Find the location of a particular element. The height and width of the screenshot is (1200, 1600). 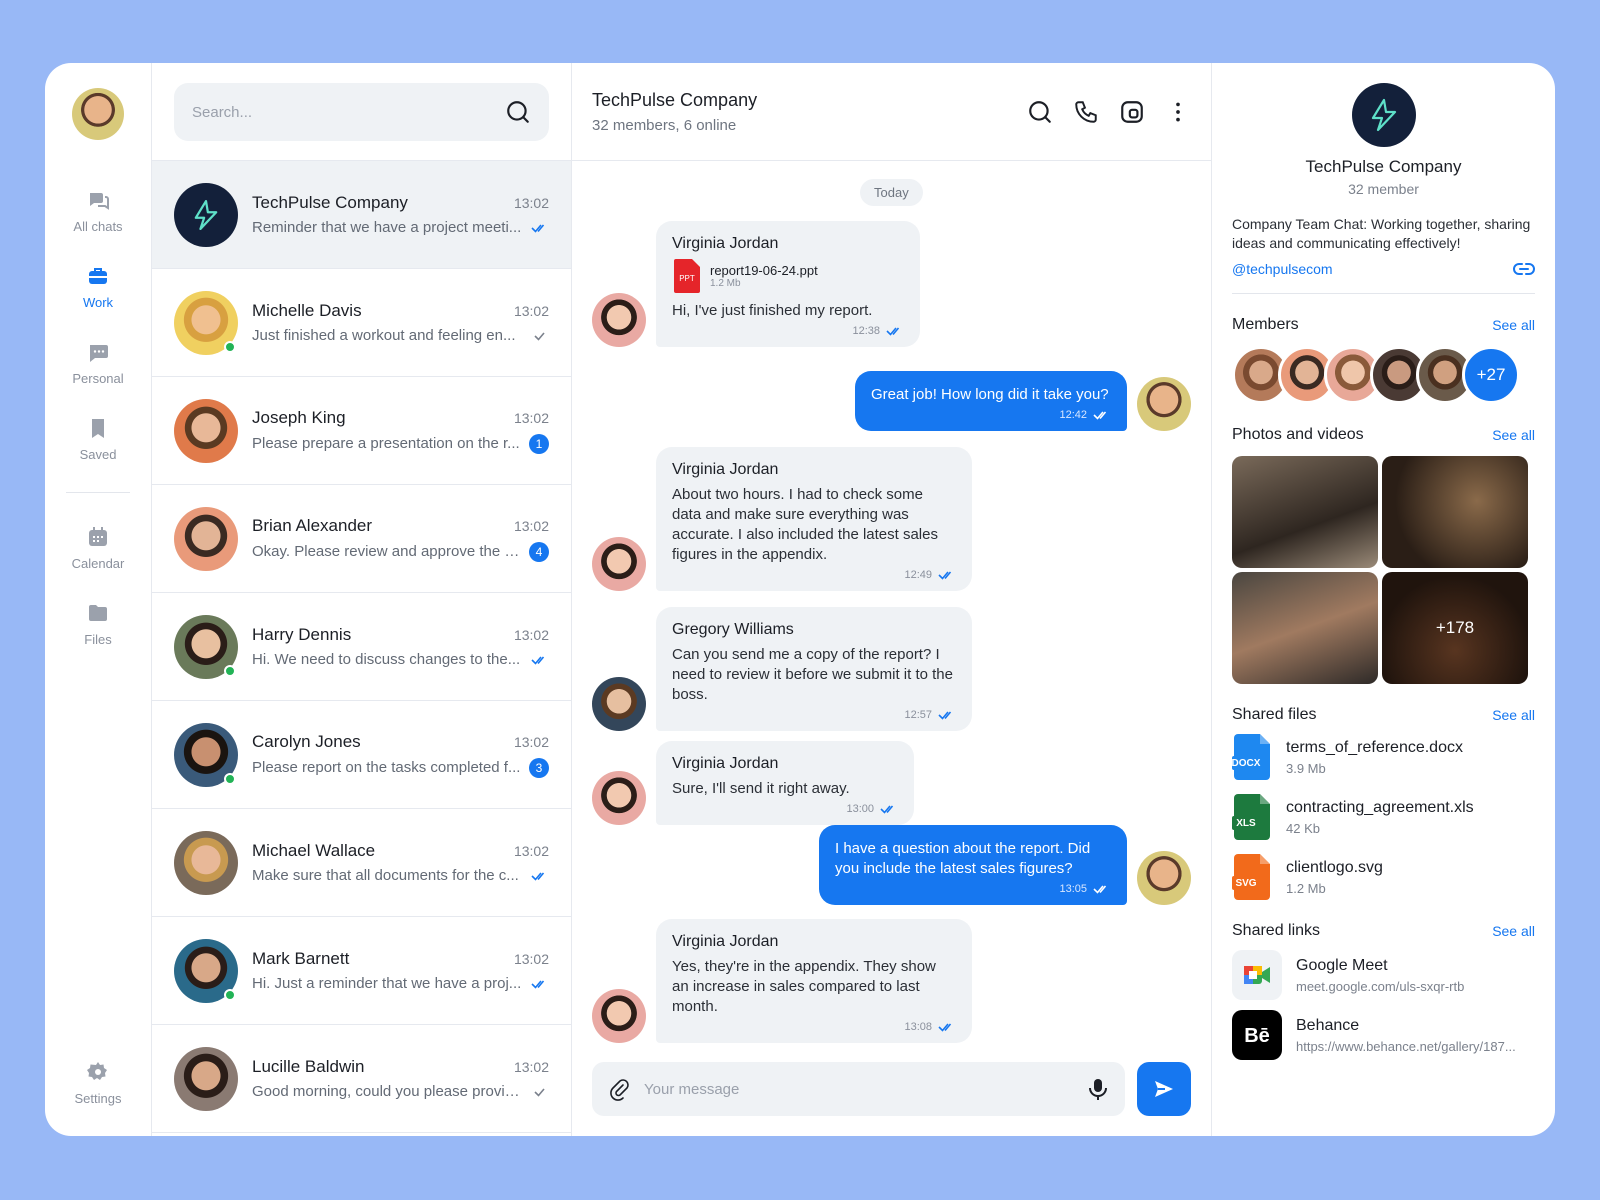

links-see-all: See all is located at coordinates (1513, 931).